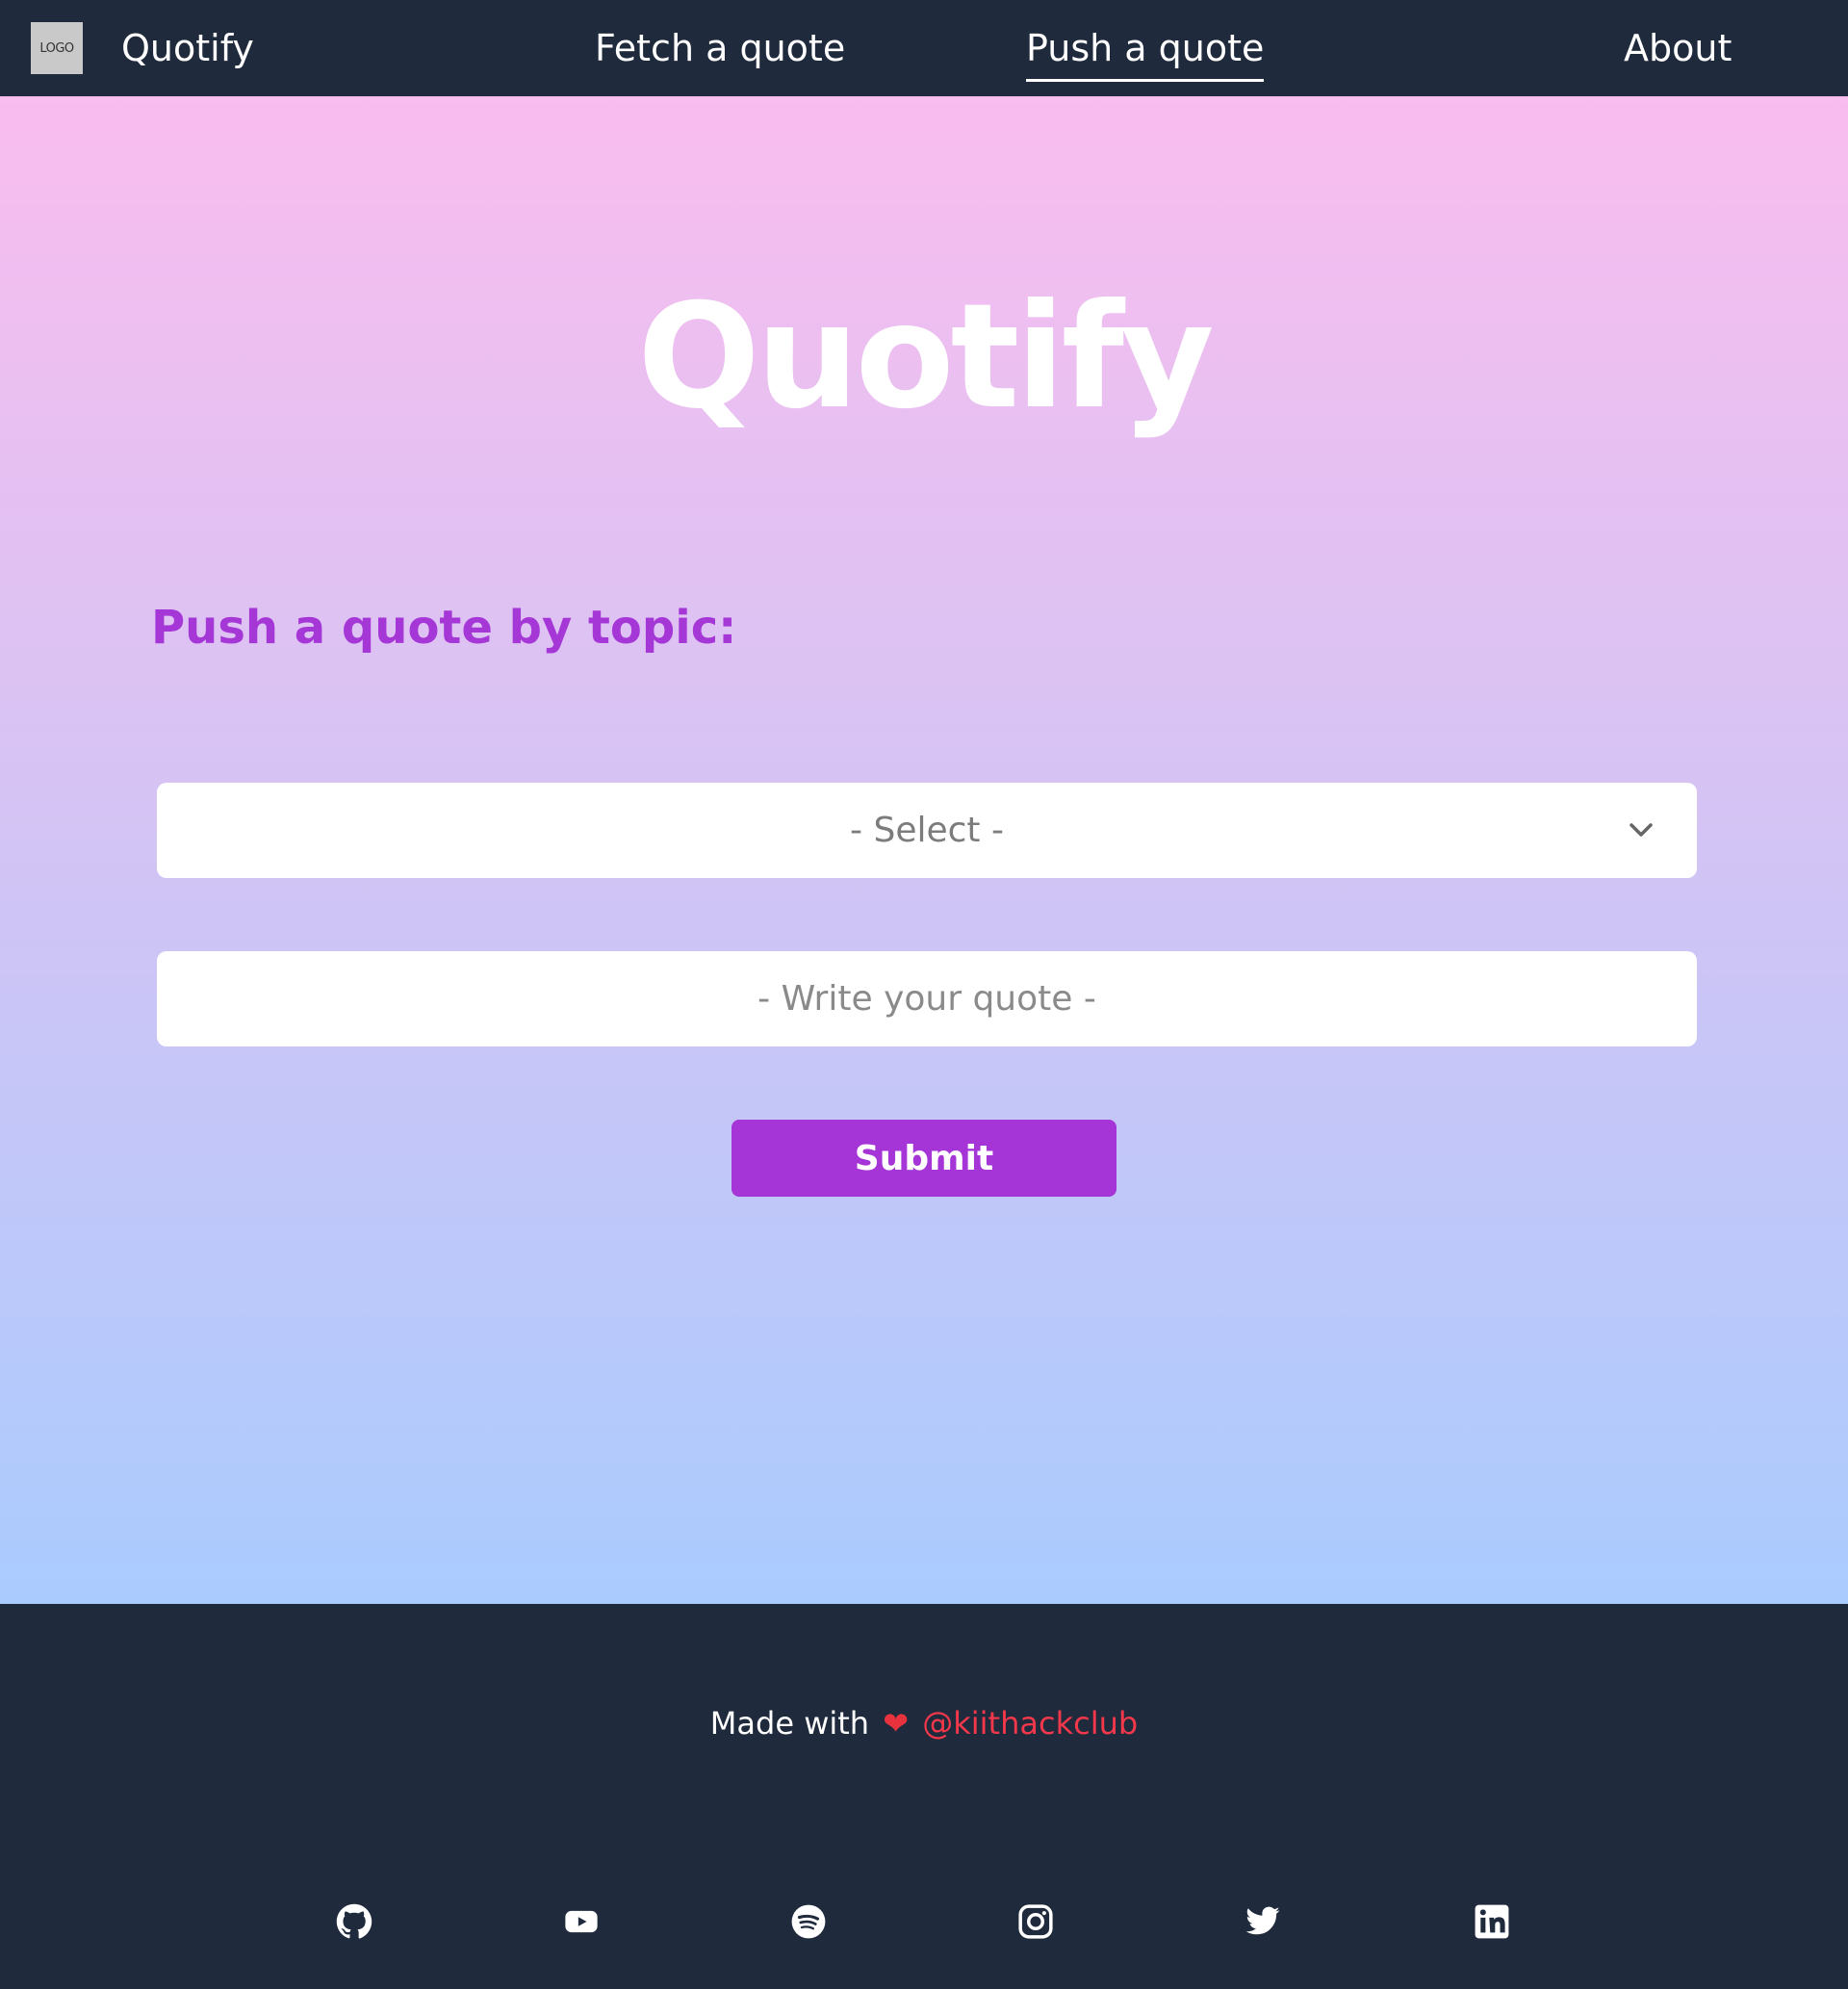 The height and width of the screenshot is (1989, 1848). I want to click on made-with-text: Made with, so click(789, 1723).